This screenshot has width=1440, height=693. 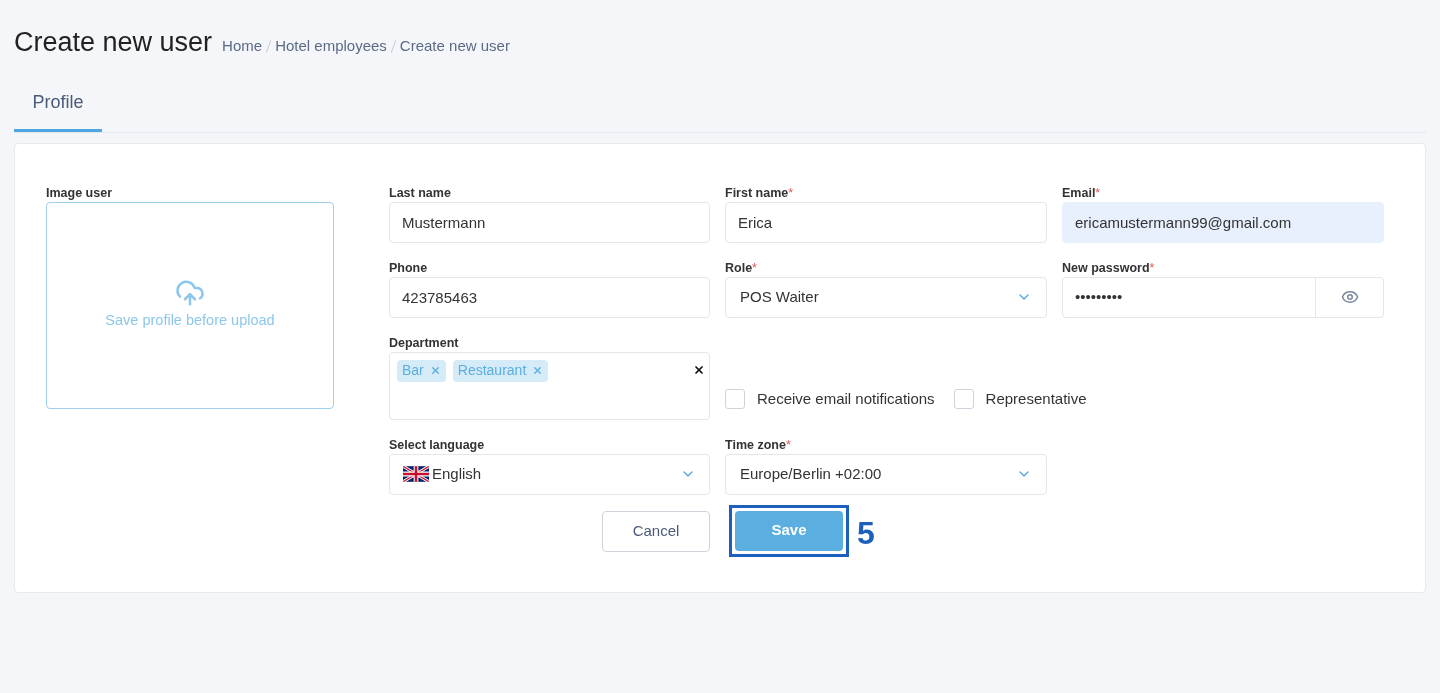 I want to click on select-field: Europe/Berlin +02:00, so click(x=886, y=474).